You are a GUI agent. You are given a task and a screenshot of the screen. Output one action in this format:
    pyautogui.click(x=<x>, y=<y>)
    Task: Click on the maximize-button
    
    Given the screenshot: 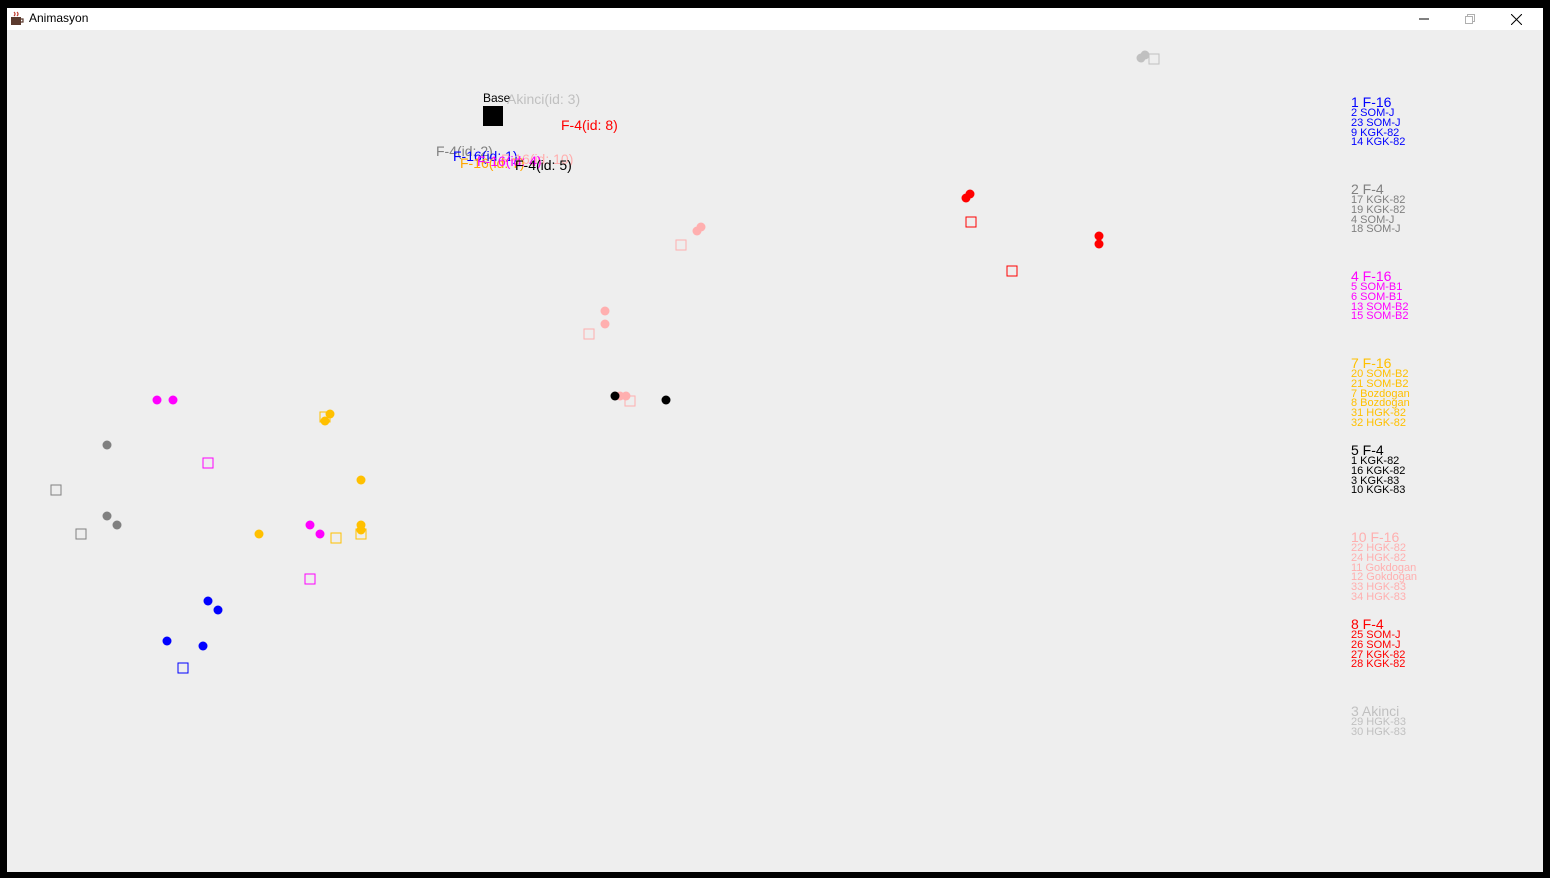 What is the action you would take?
    pyautogui.click(x=1470, y=19)
    